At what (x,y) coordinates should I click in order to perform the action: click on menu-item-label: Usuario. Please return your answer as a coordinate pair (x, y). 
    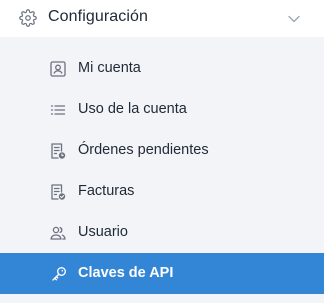
    Looking at the image, I should click on (103, 232).